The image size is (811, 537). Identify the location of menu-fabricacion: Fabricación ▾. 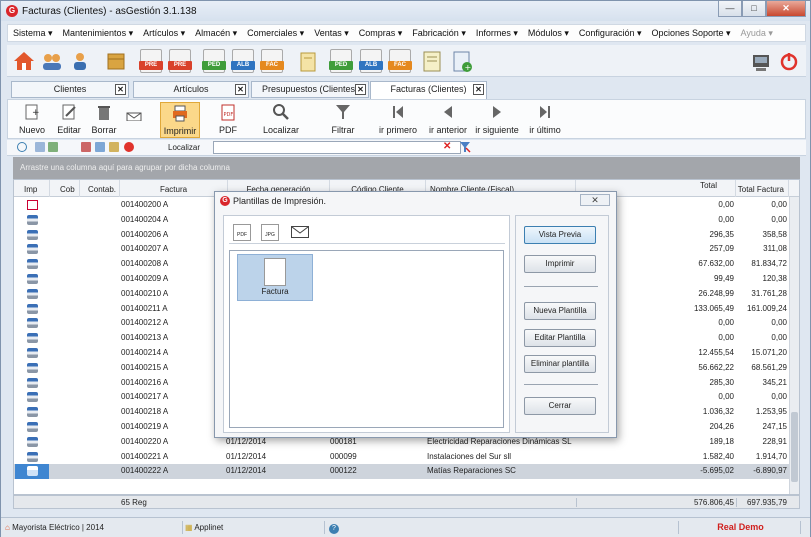
(439, 33).